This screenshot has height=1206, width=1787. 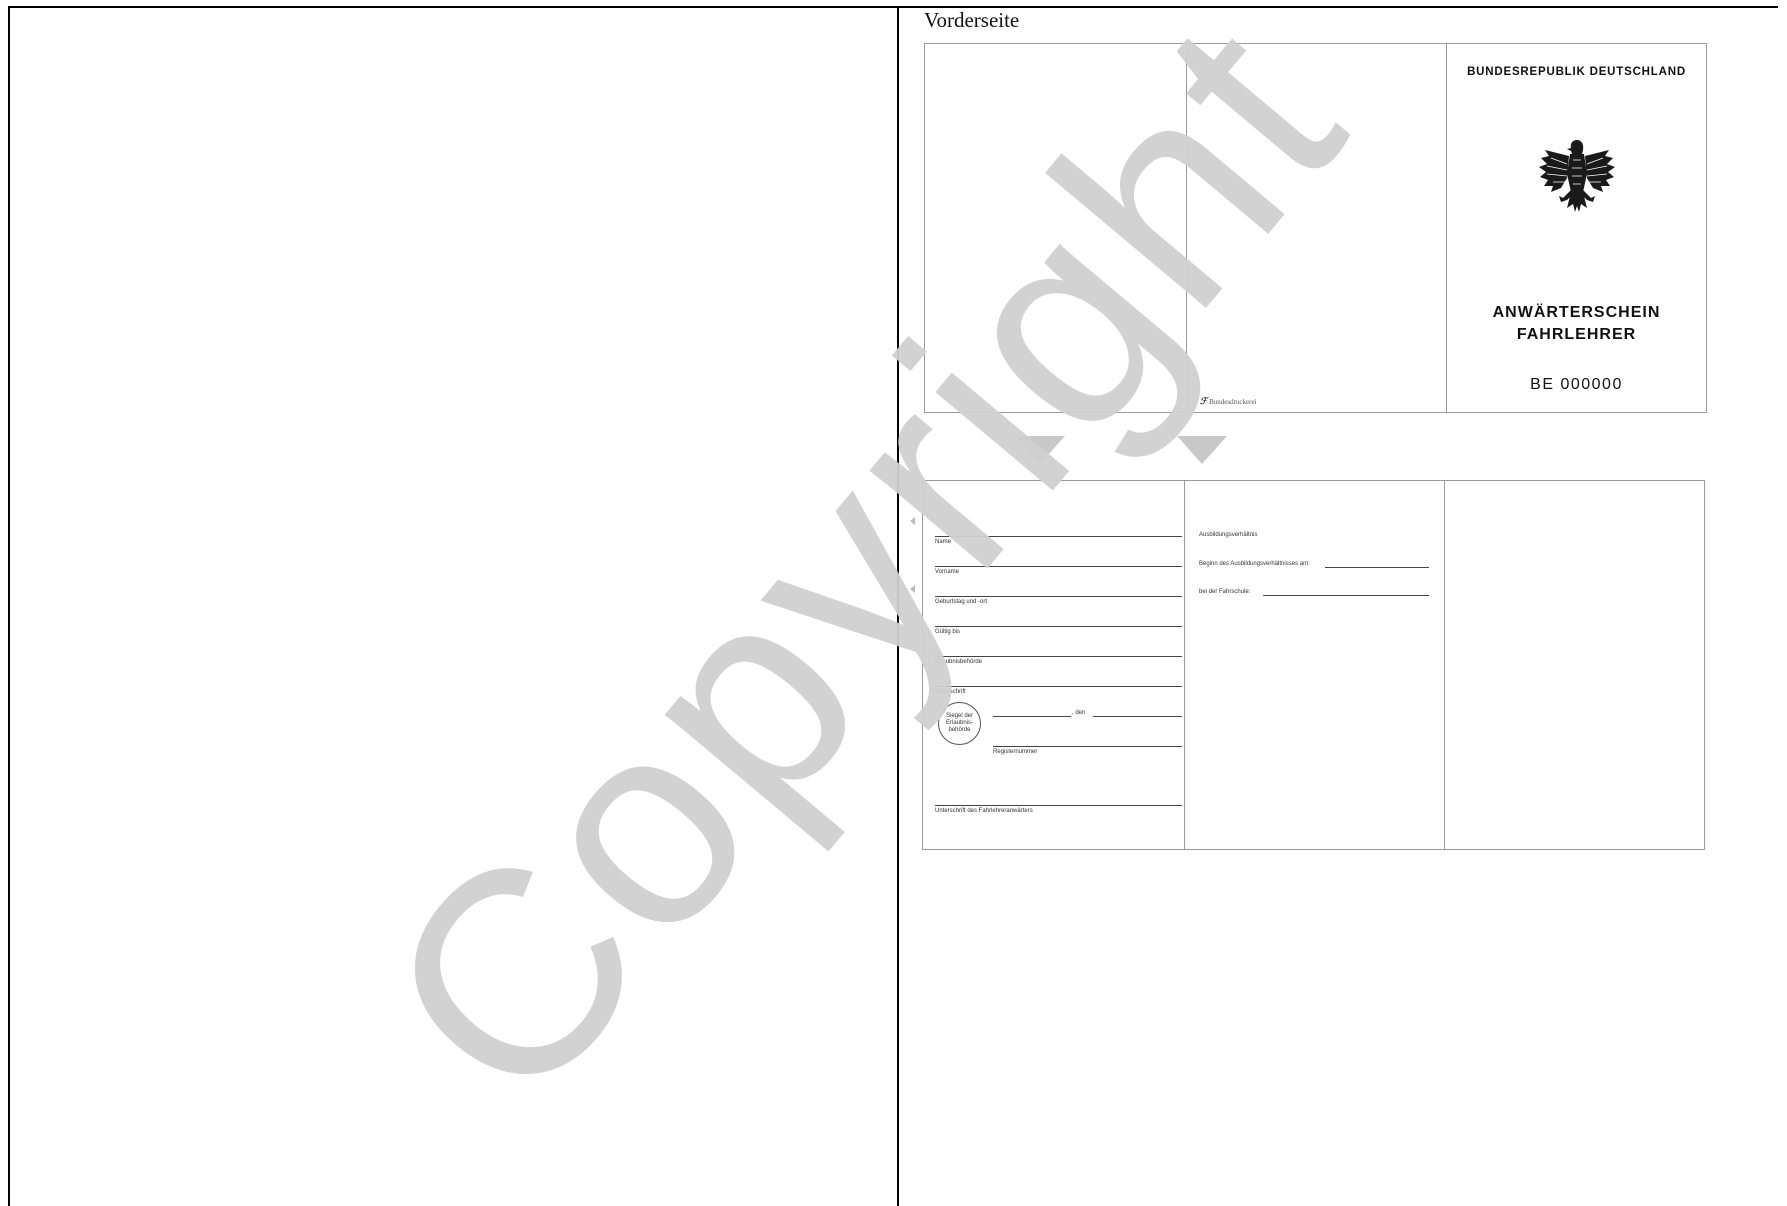 I want to click on field-label-name: Name, so click(x=943, y=542).